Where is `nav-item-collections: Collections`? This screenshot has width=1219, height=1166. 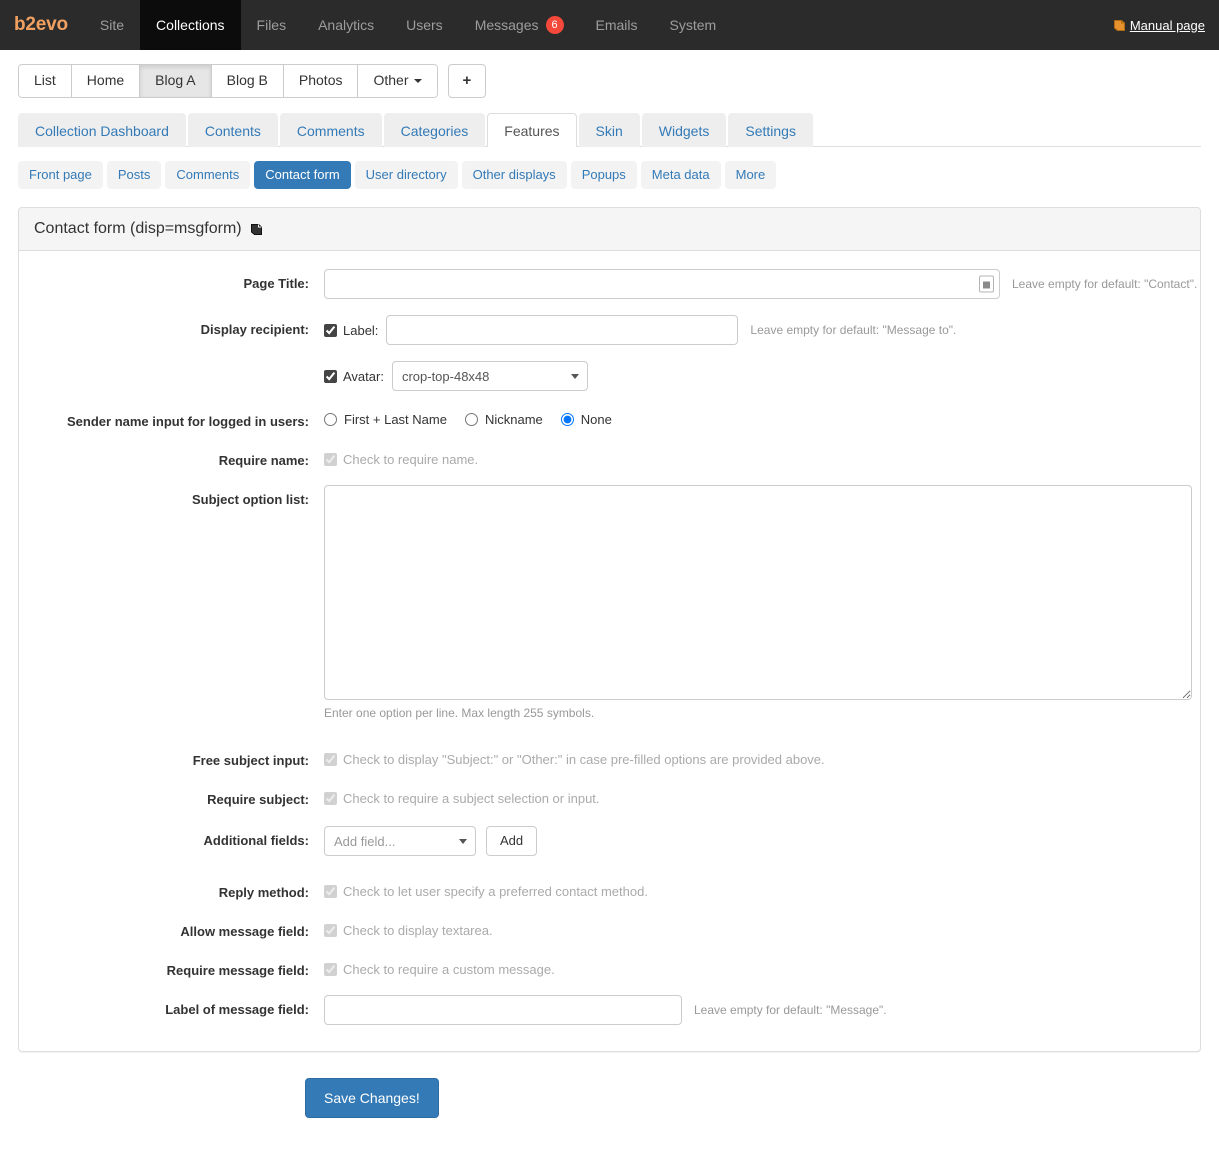
nav-item-collections: Collections is located at coordinates (190, 25).